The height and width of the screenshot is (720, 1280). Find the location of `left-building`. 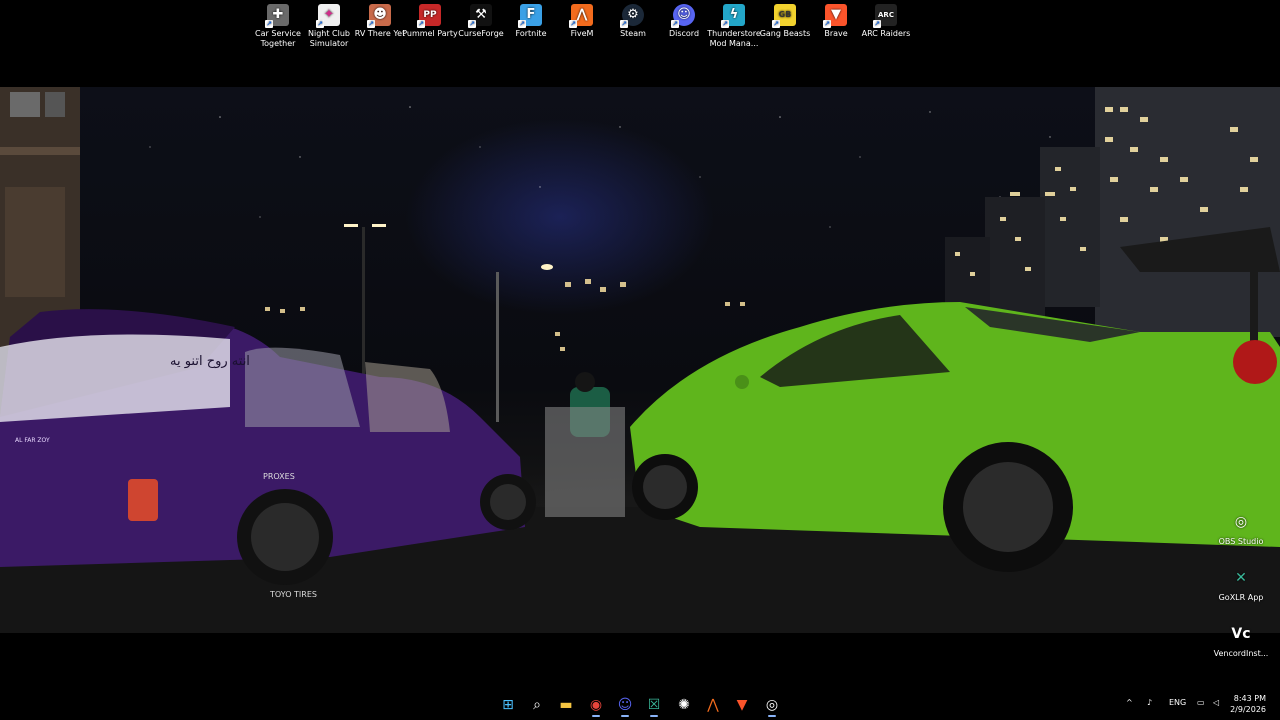

left-building is located at coordinates (40, 217).